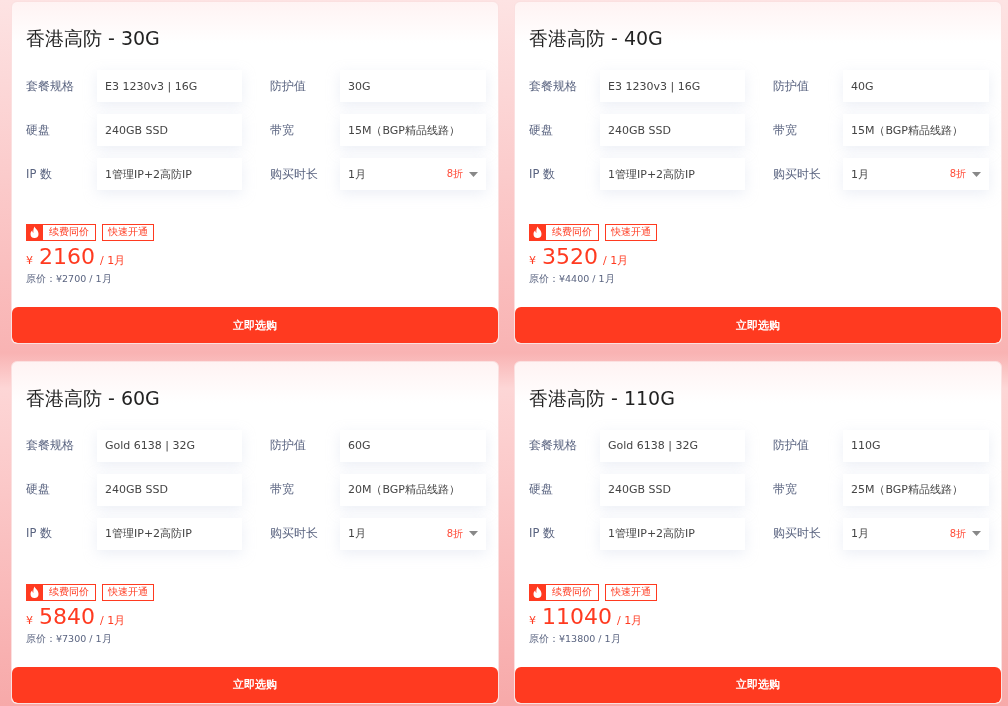  Describe the element at coordinates (69, 279) in the screenshot. I see `original-price: 原价：¥2700 / 1月` at that location.